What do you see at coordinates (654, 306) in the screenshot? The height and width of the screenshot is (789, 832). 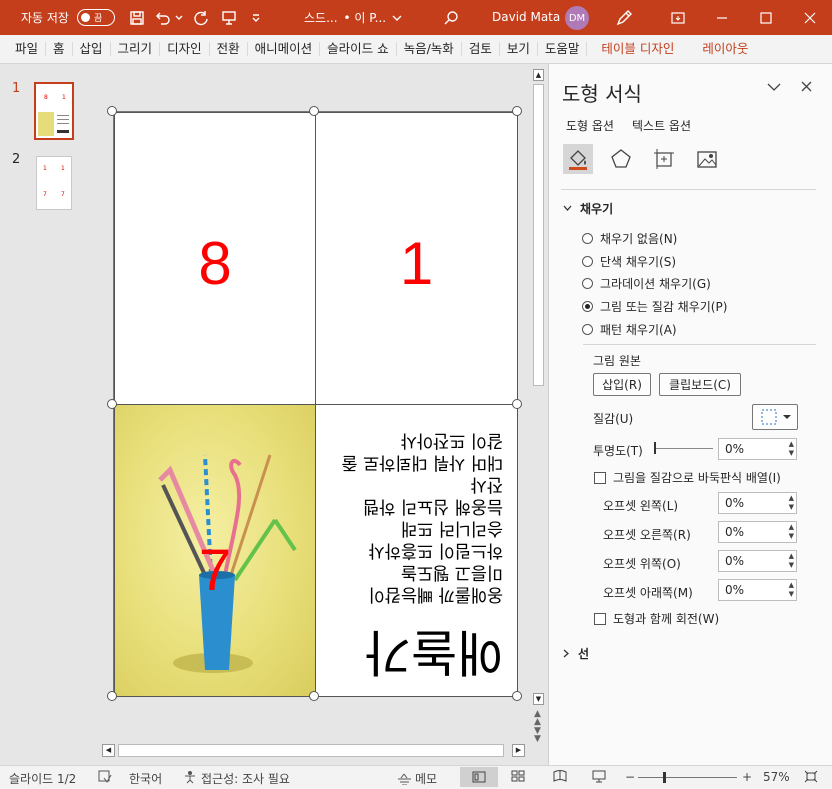 I see `fill-option-picture: 그림 또는 질감 채우기(P)` at bounding box center [654, 306].